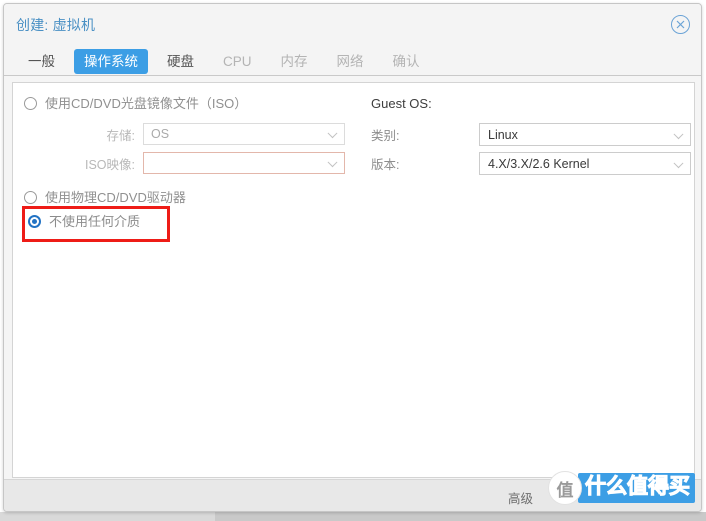  Describe the element at coordinates (115, 197) in the screenshot. I see `radio-label-physical-drive: 使用物理CD/DVD驱动器` at that location.